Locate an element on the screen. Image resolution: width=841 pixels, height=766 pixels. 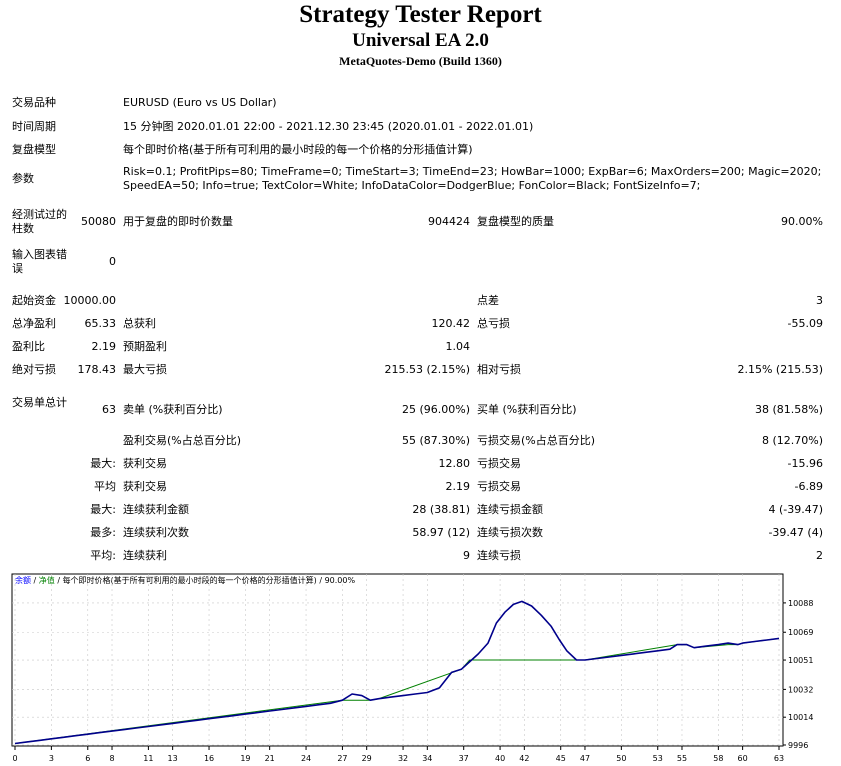
model-value: 每个即时价格(基于所有可利用的最小时段的每一个价格的分形插值计算) is located at coordinates (298, 149).